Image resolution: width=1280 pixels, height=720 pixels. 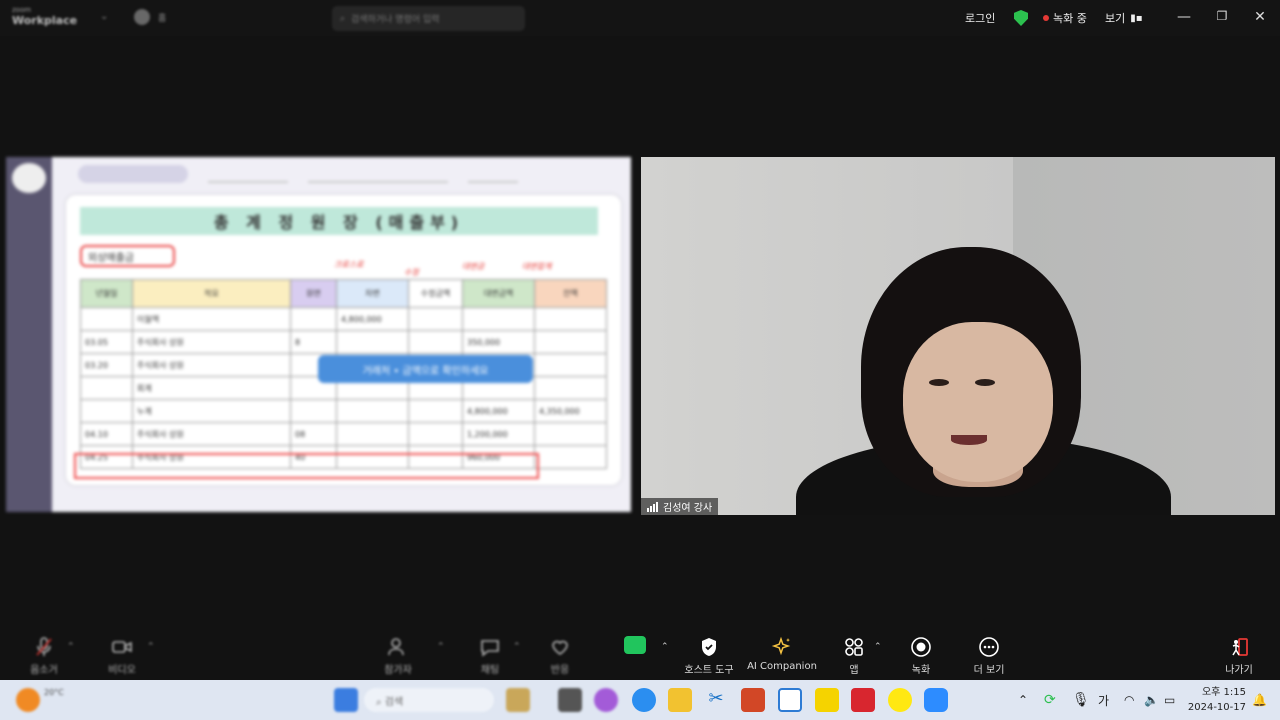 What do you see at coordinates (104, 16) in the screenshot?
I see `workspace-chevron-icon: ⌄` at bounding box center [104, 16].